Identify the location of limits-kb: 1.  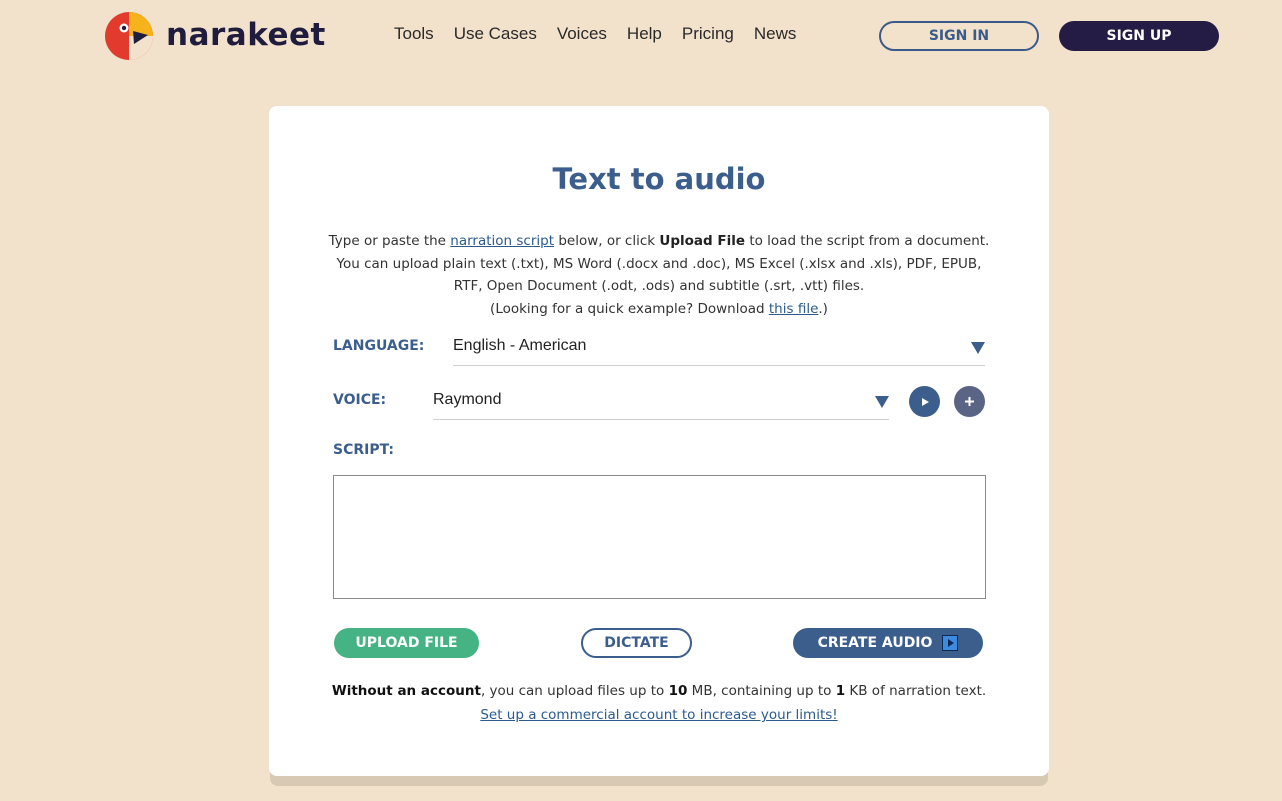
(840, 691).